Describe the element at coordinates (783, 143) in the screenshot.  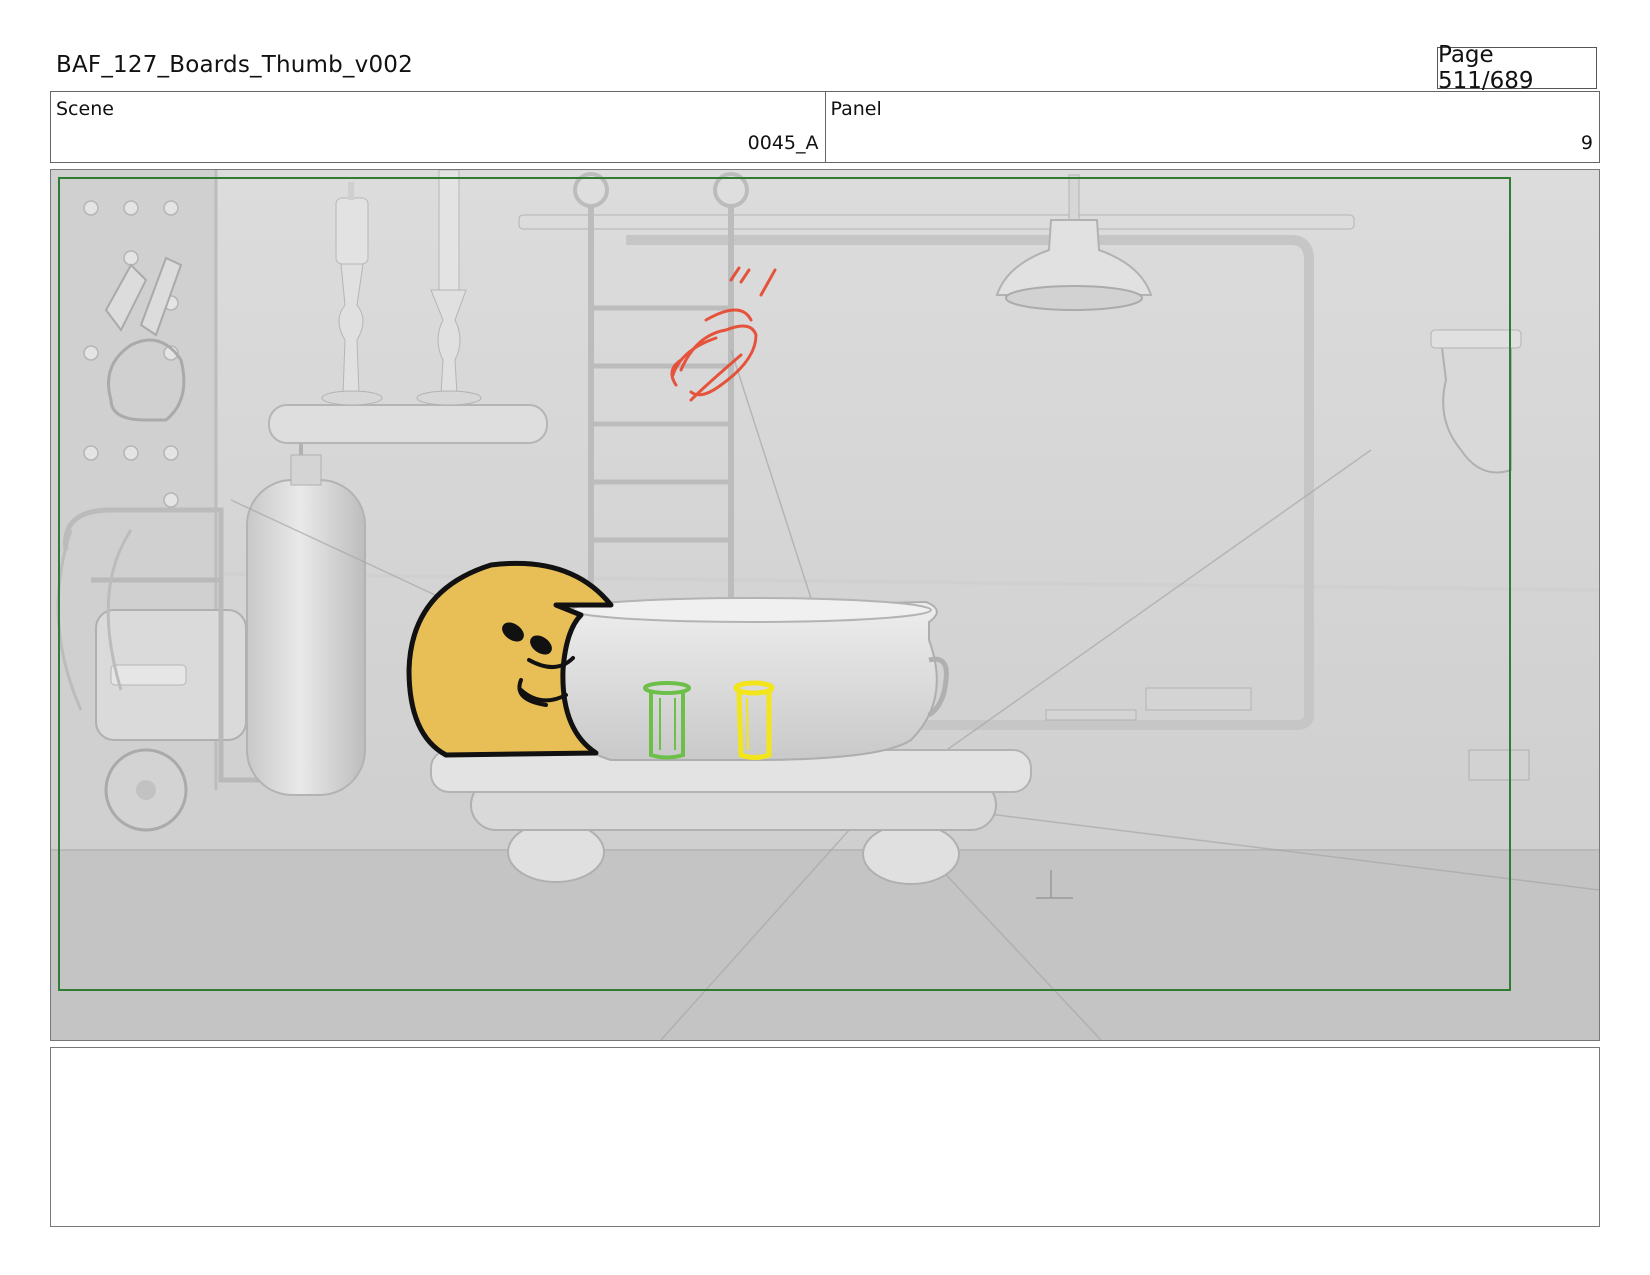
I see `scene-value: 0045_A` at that location.